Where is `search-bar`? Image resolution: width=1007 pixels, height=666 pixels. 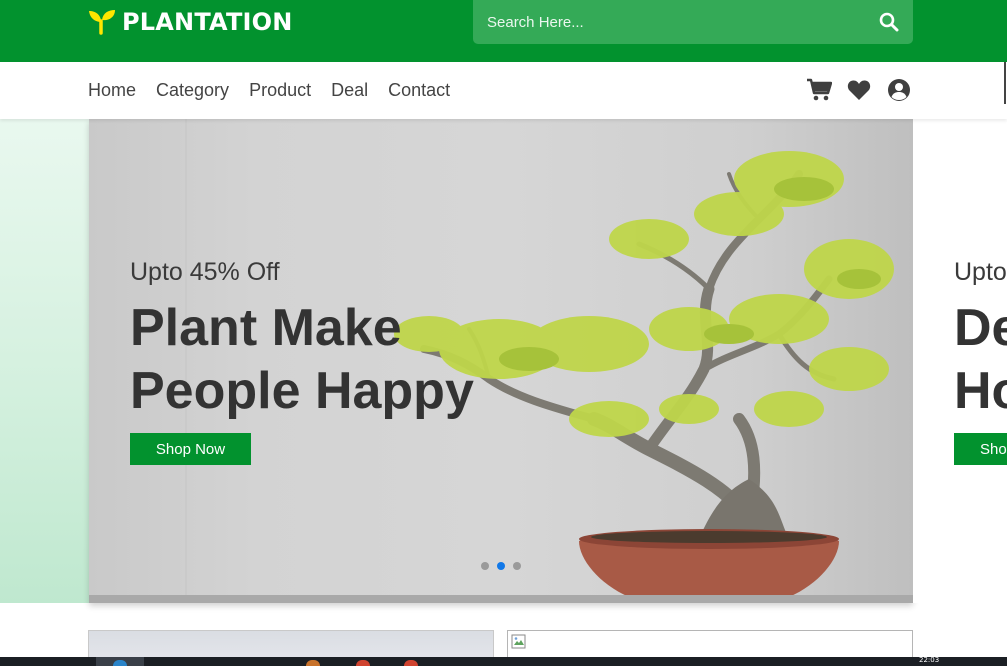
search-bar is located at coordinates (693, 22).